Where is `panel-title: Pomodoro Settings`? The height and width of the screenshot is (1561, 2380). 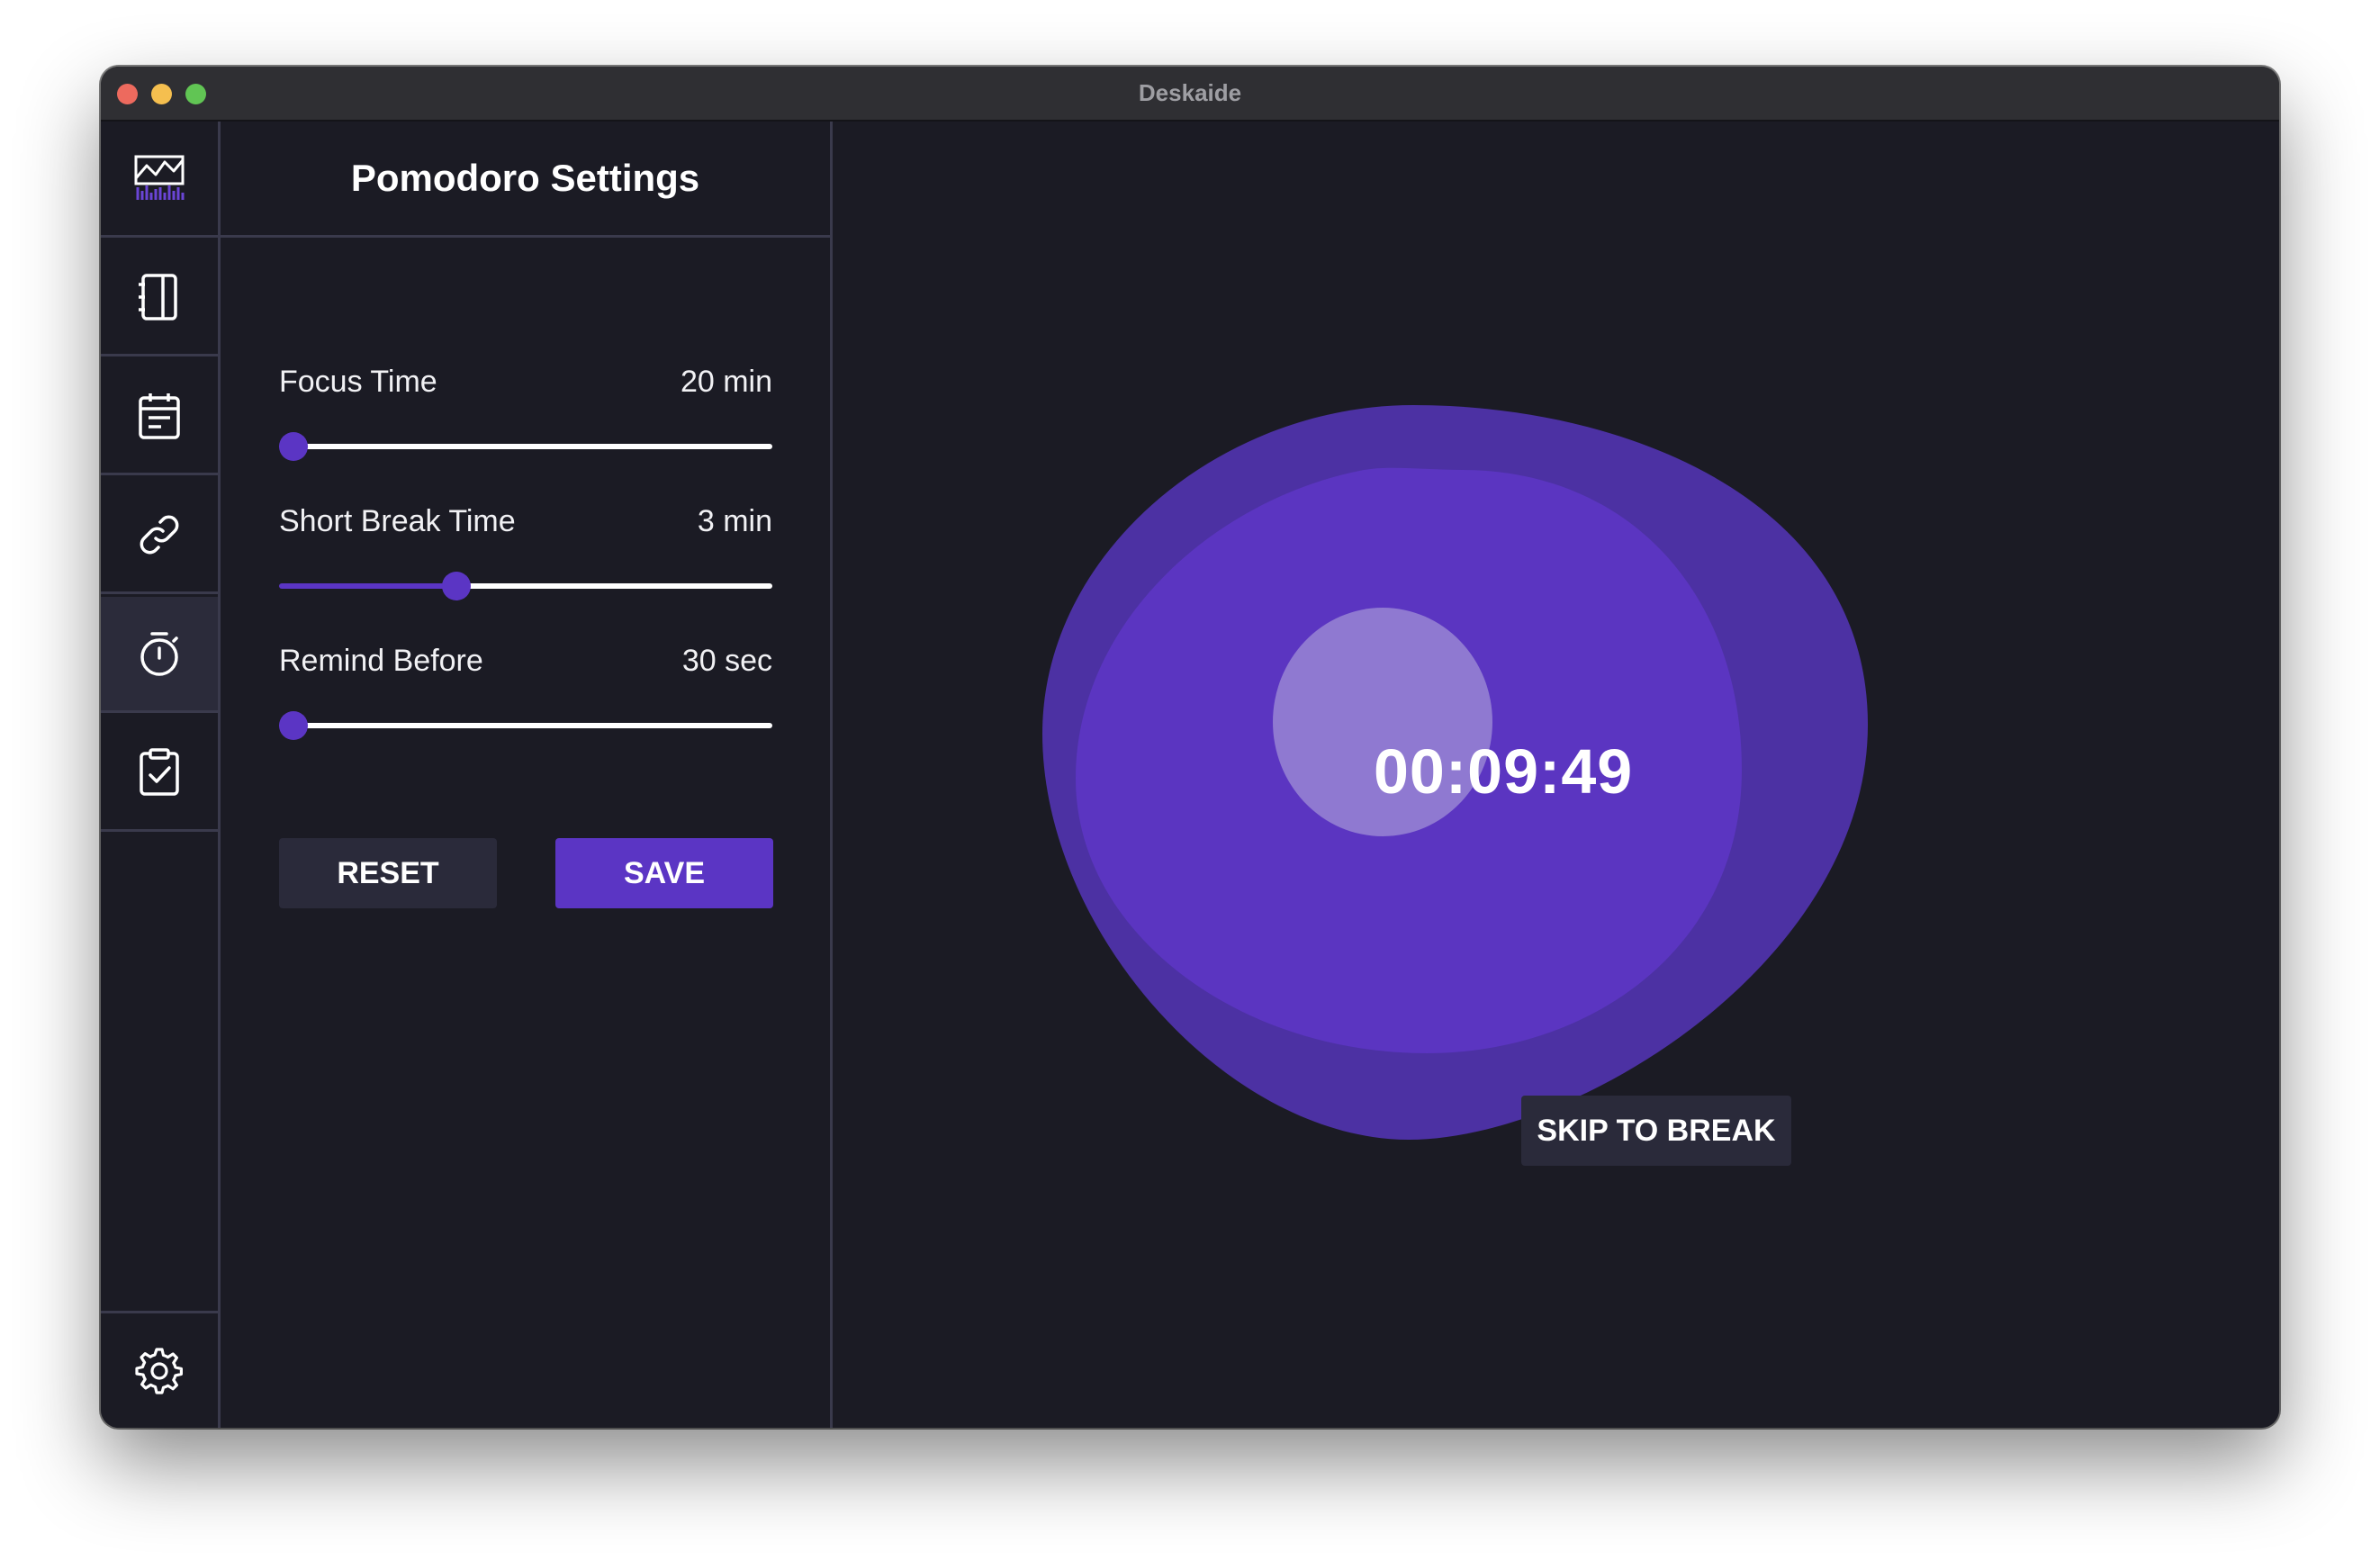 panel-title: Pomodoro Settings is located at coordinates (525, 180).